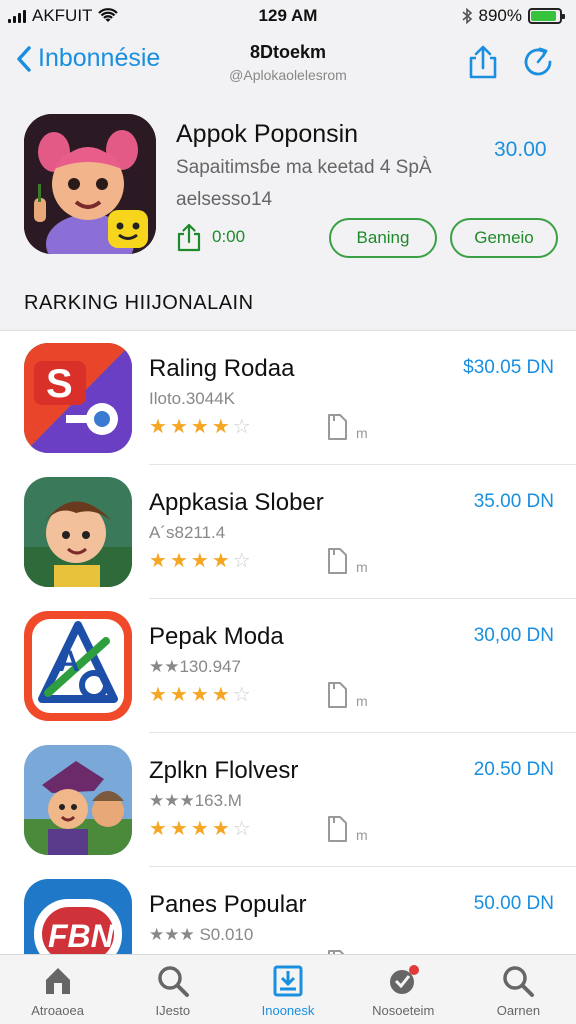 The width and height of the screenshot is (576, 1024). Describe the element at coordinates (504, 238) in the screenshot. I see `genre-button: Gemeio` at that location.